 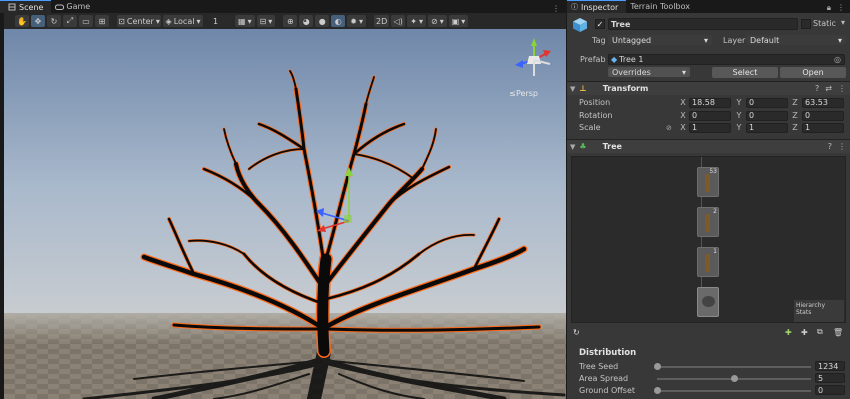 What do you see at coordinates (708, 146) in the screenshot?
I see `tree-component-header: ▼ ♣ Tree ? ⋮` at bounding box center [708, 146].